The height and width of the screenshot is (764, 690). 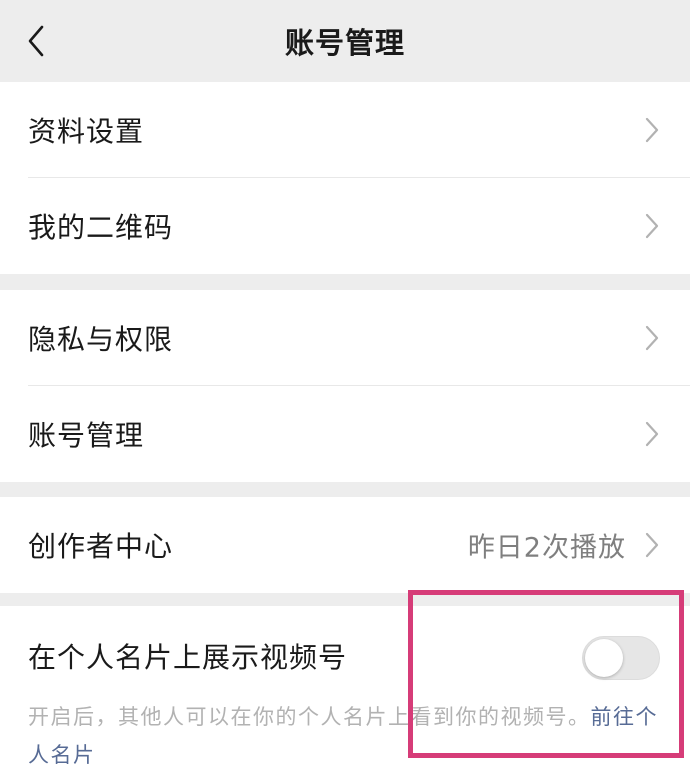 I want to click on creator-group: 创作者中心 昨日2次播放, so click(x=345, y=545).